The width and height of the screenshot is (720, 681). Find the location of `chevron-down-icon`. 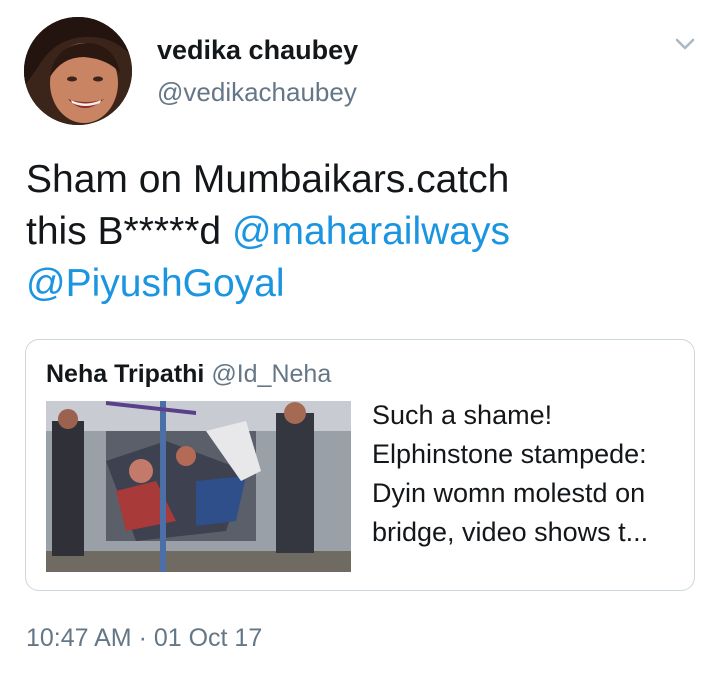

chevron-down-icon is located at coordinates (685, 44).